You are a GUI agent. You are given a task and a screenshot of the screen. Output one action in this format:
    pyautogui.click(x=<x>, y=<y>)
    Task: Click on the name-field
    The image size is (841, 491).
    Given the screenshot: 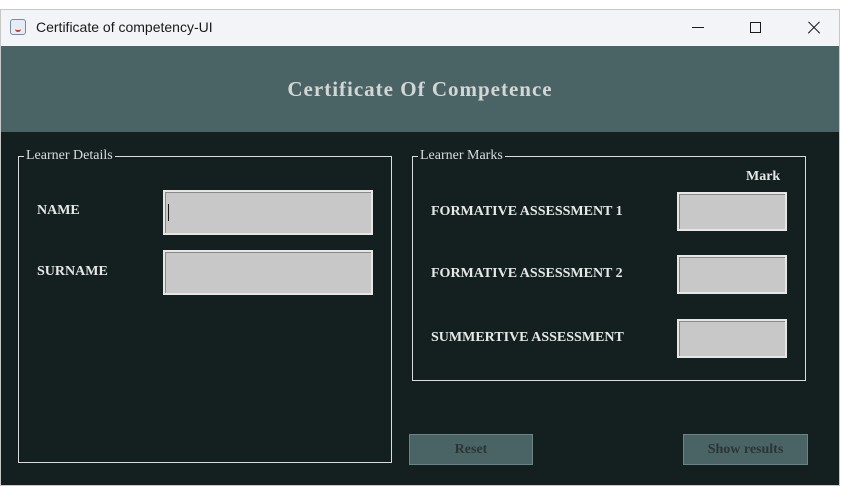 What is the action you would take?
    pyautogui.click(x=268, y=212)
    